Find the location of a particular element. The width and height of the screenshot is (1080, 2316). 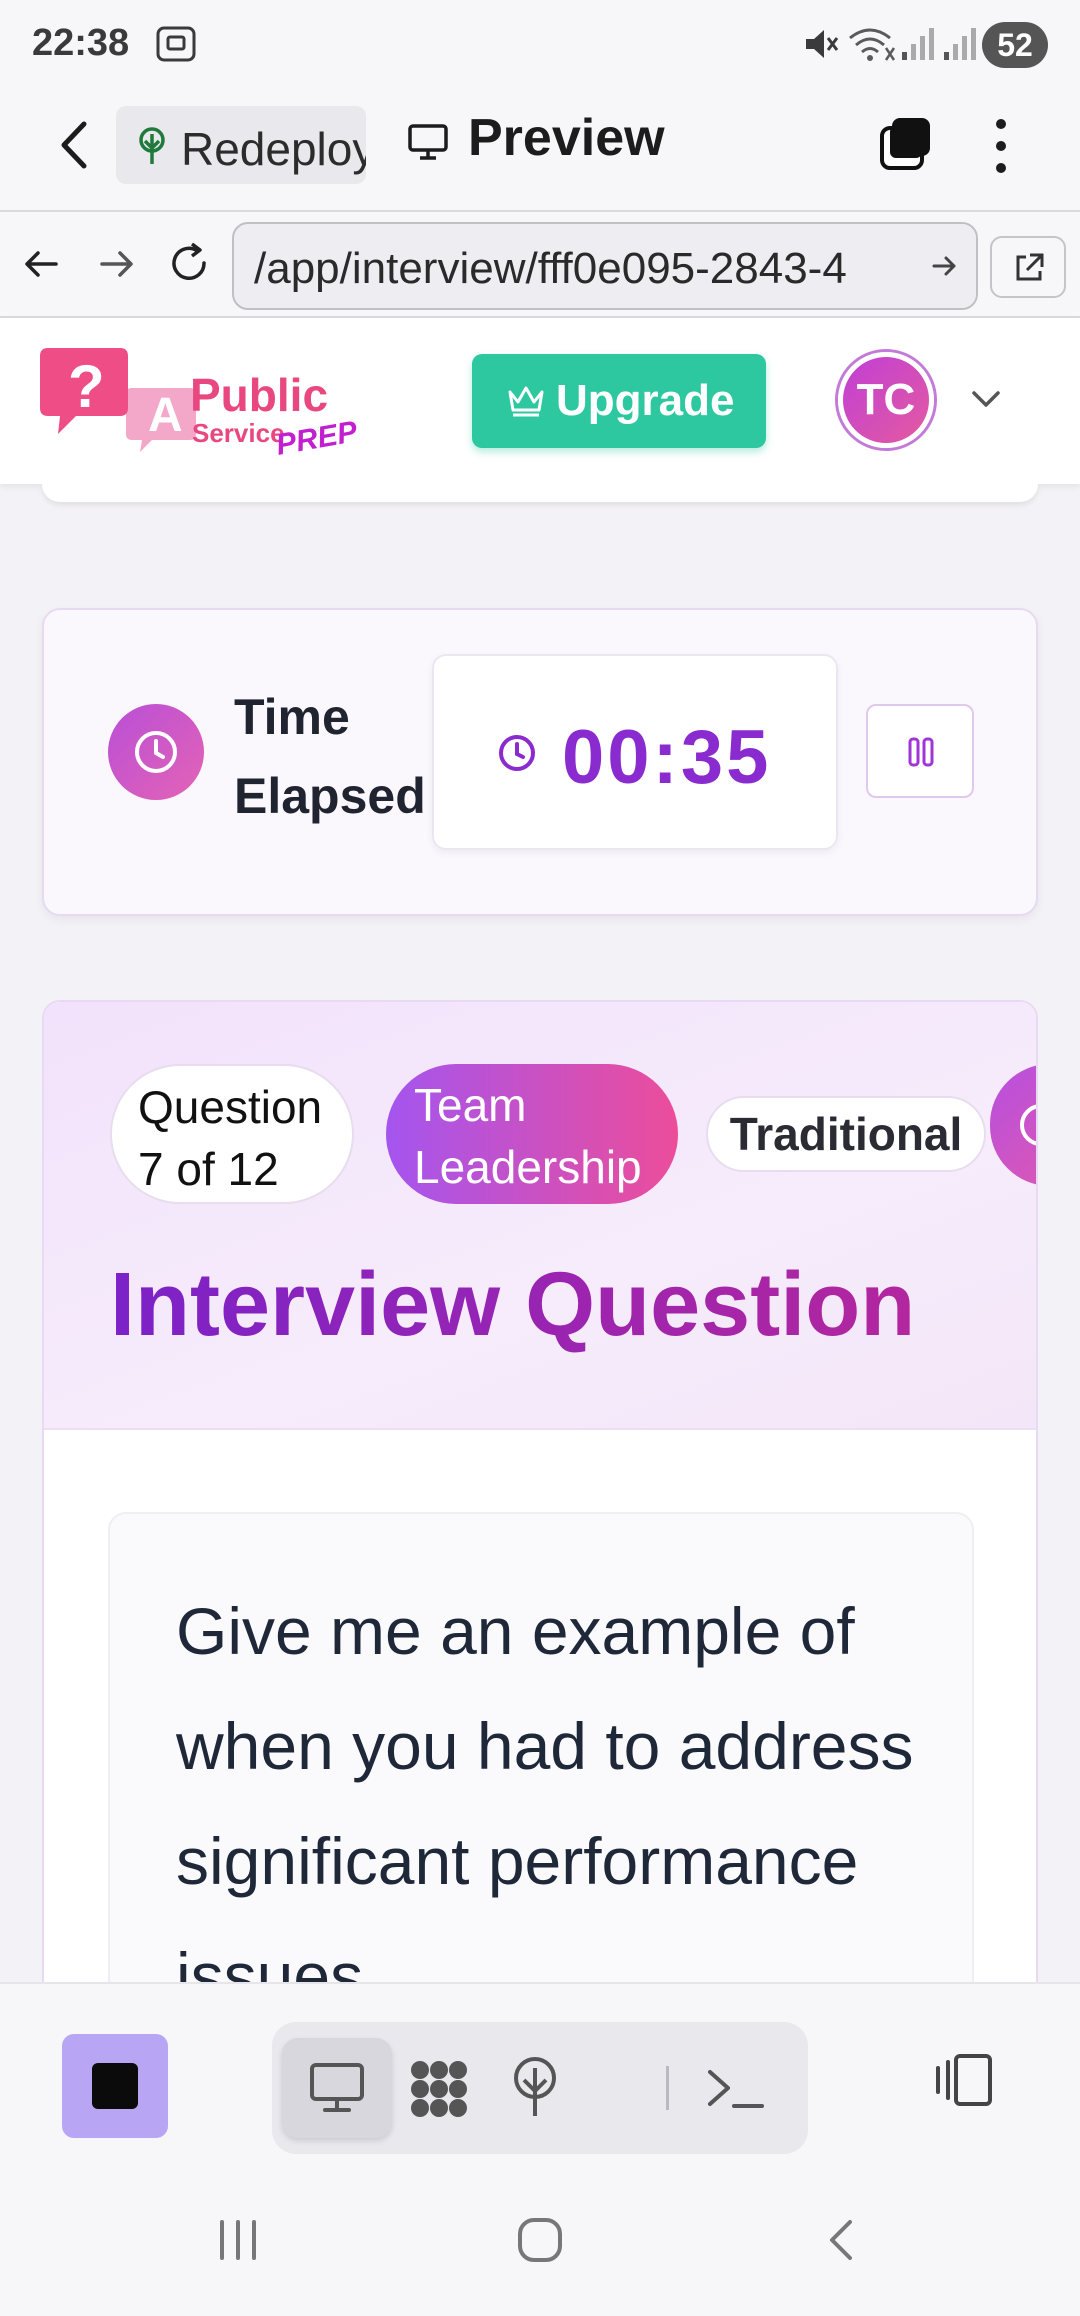

replit-app-bar: Redeploy Preview is located at coordinates (540, 145).